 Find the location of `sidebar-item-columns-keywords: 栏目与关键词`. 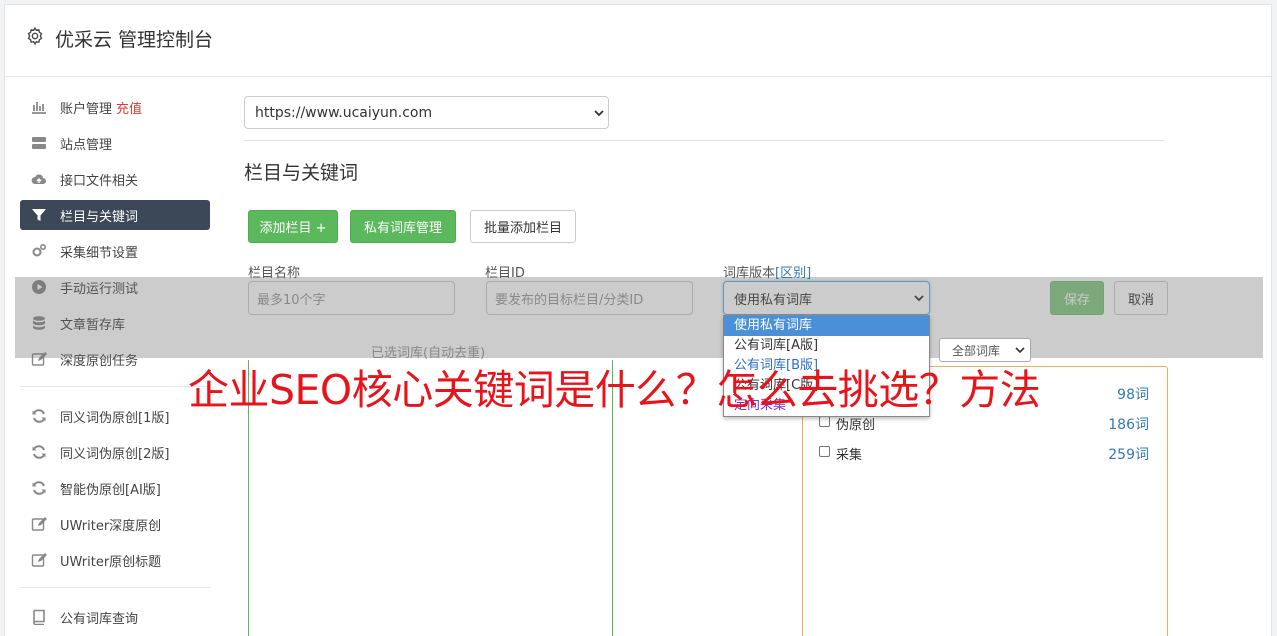

sidebar-item-columns-keywords: 栏目与关键词 is located at coordinates (115, 215).